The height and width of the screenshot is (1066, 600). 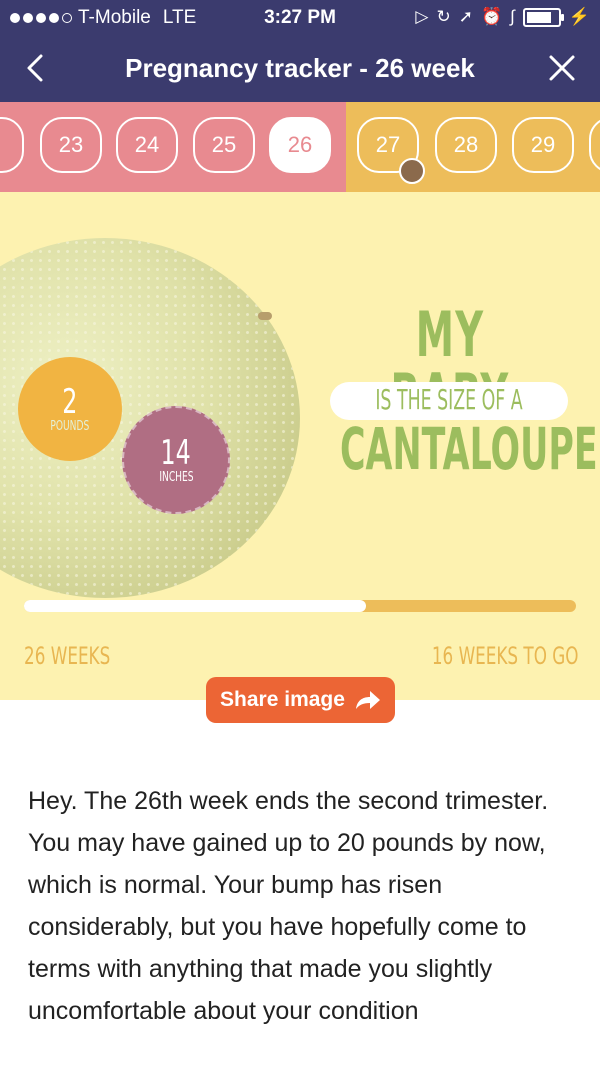 What do you see at coordinates (469, 449) in the screenshot?
I see `headline-fruit: CANTALOUPE` at bounding box center [469, 449].